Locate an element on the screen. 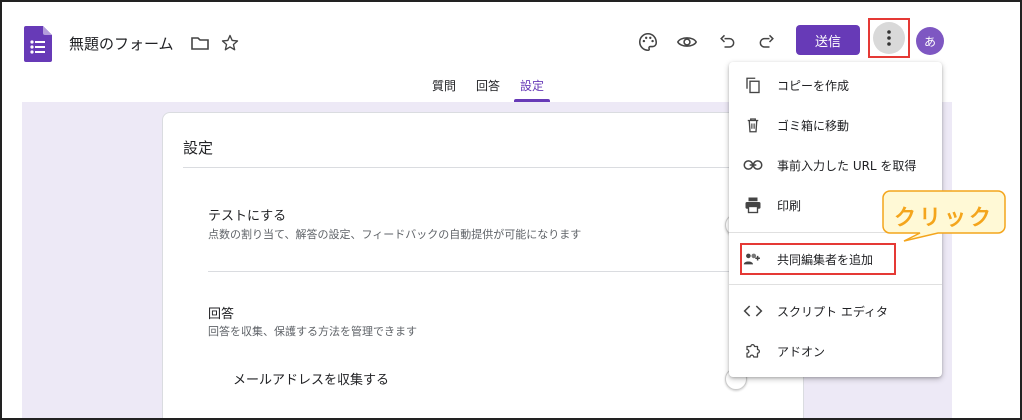 This screenshot has height=420, width=1022. star-icon is located at coordinates (230, 43).